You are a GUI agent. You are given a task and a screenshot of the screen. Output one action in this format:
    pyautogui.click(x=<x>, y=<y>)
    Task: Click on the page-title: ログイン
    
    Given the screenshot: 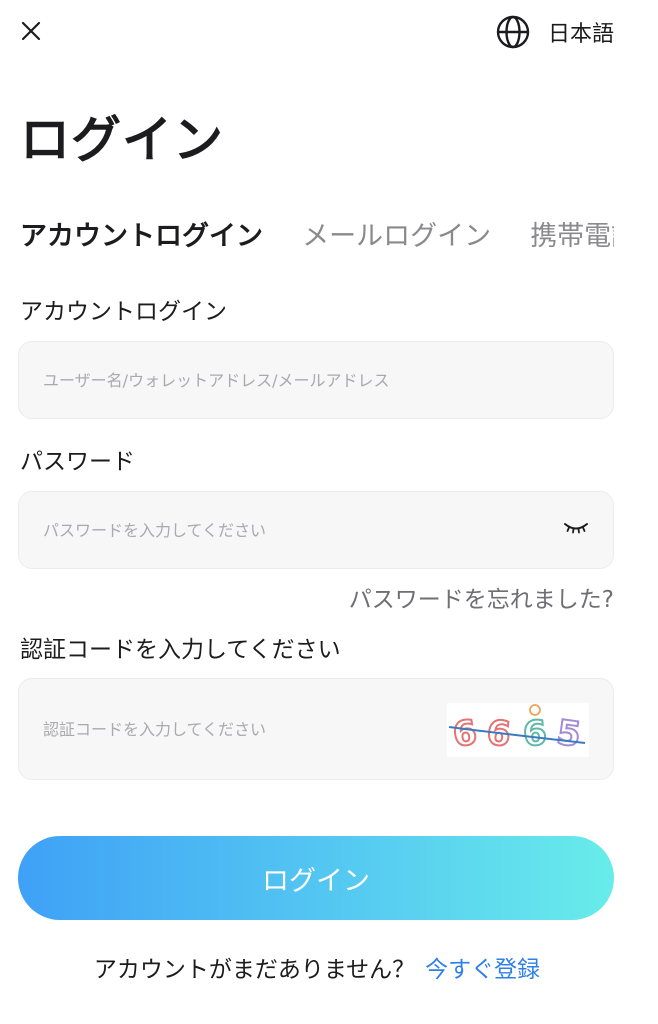 What is the action you would take?
    pyautogui.click(x=122, y=140)
    